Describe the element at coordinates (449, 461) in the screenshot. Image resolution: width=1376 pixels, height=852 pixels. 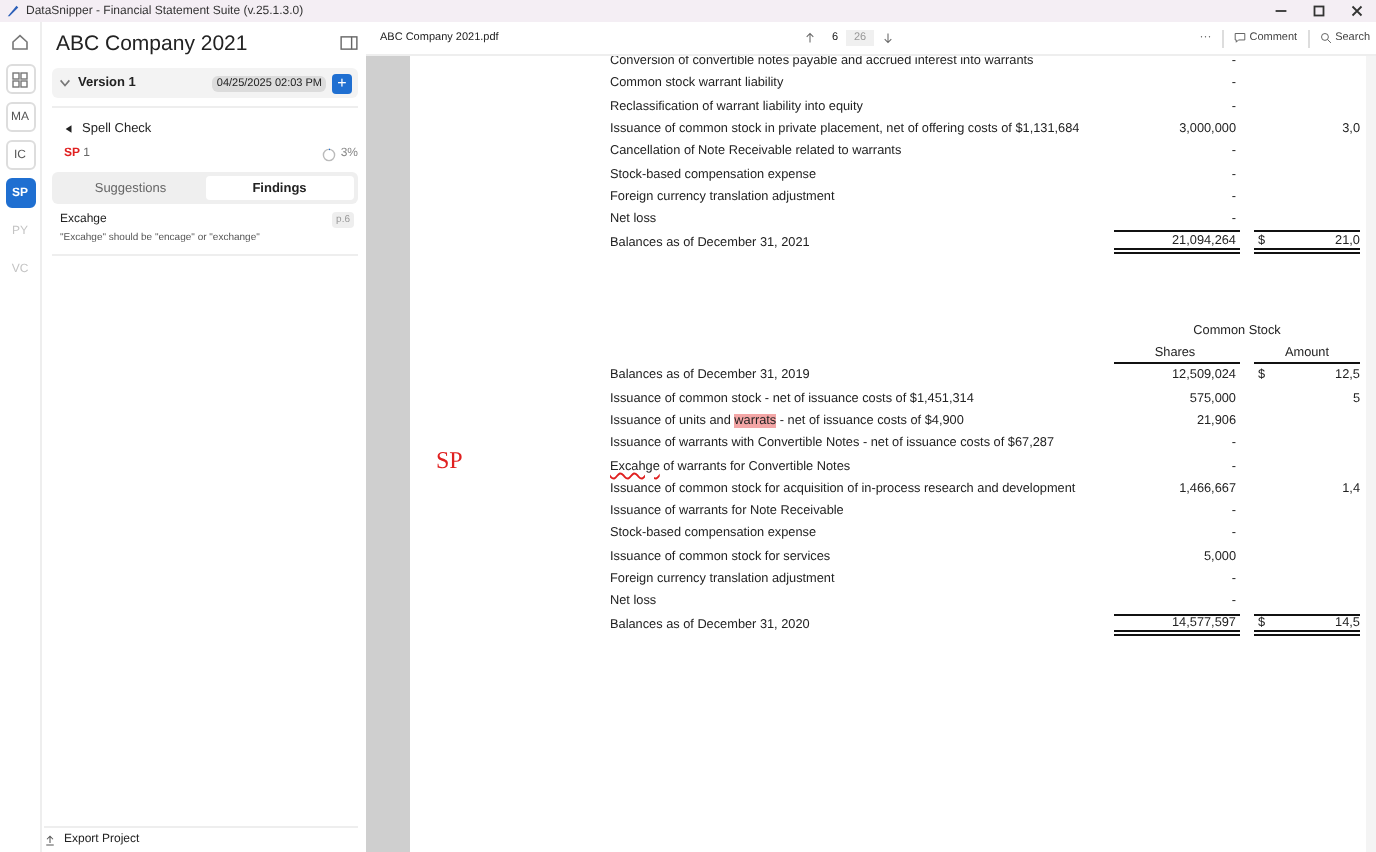
I see `annotation-mark: SP` at that location.